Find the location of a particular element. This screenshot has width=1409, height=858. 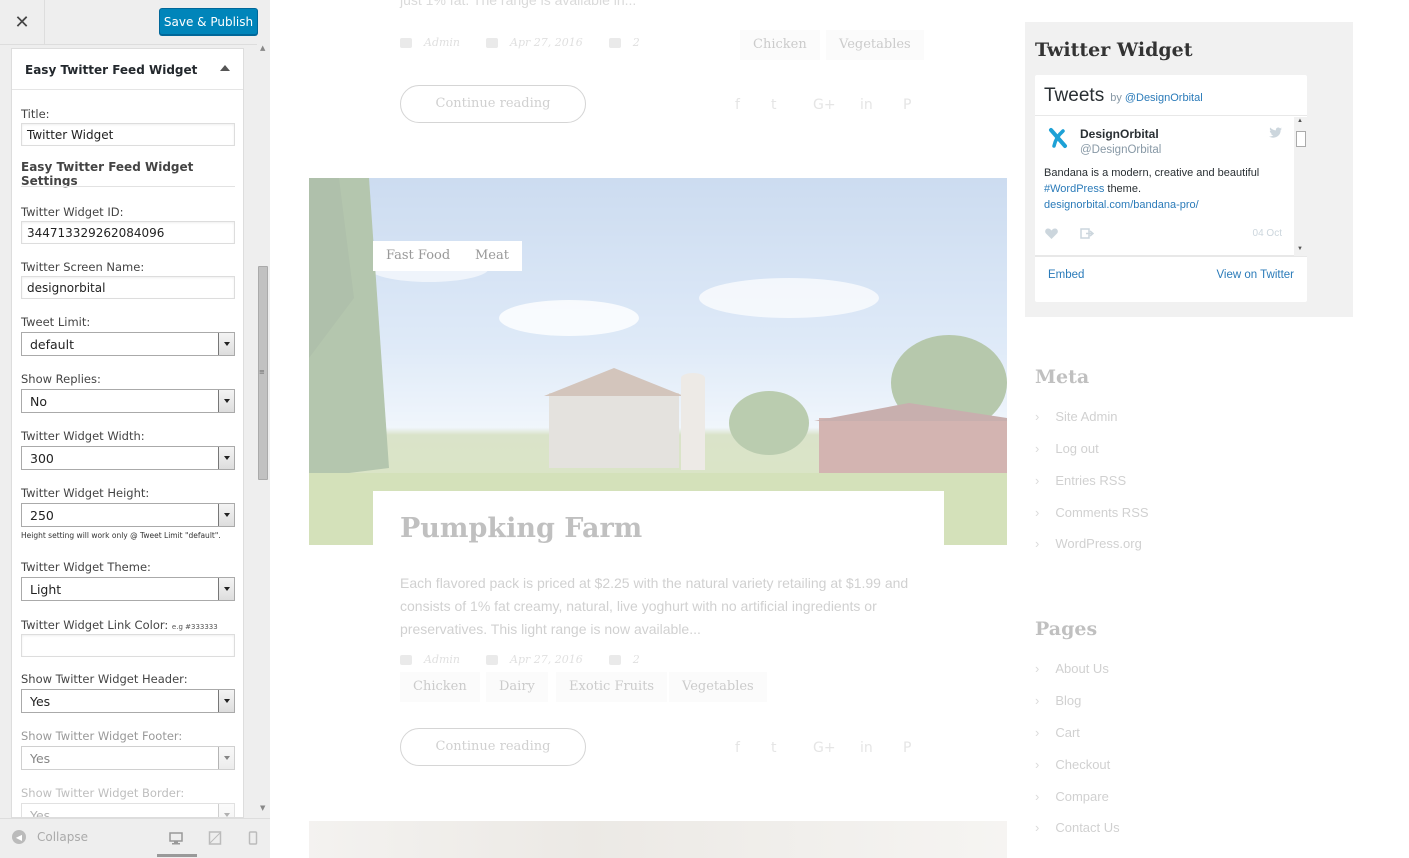

widget-panel-header: Easy Twitter Feed Widget is located at coordinates (127, 69).